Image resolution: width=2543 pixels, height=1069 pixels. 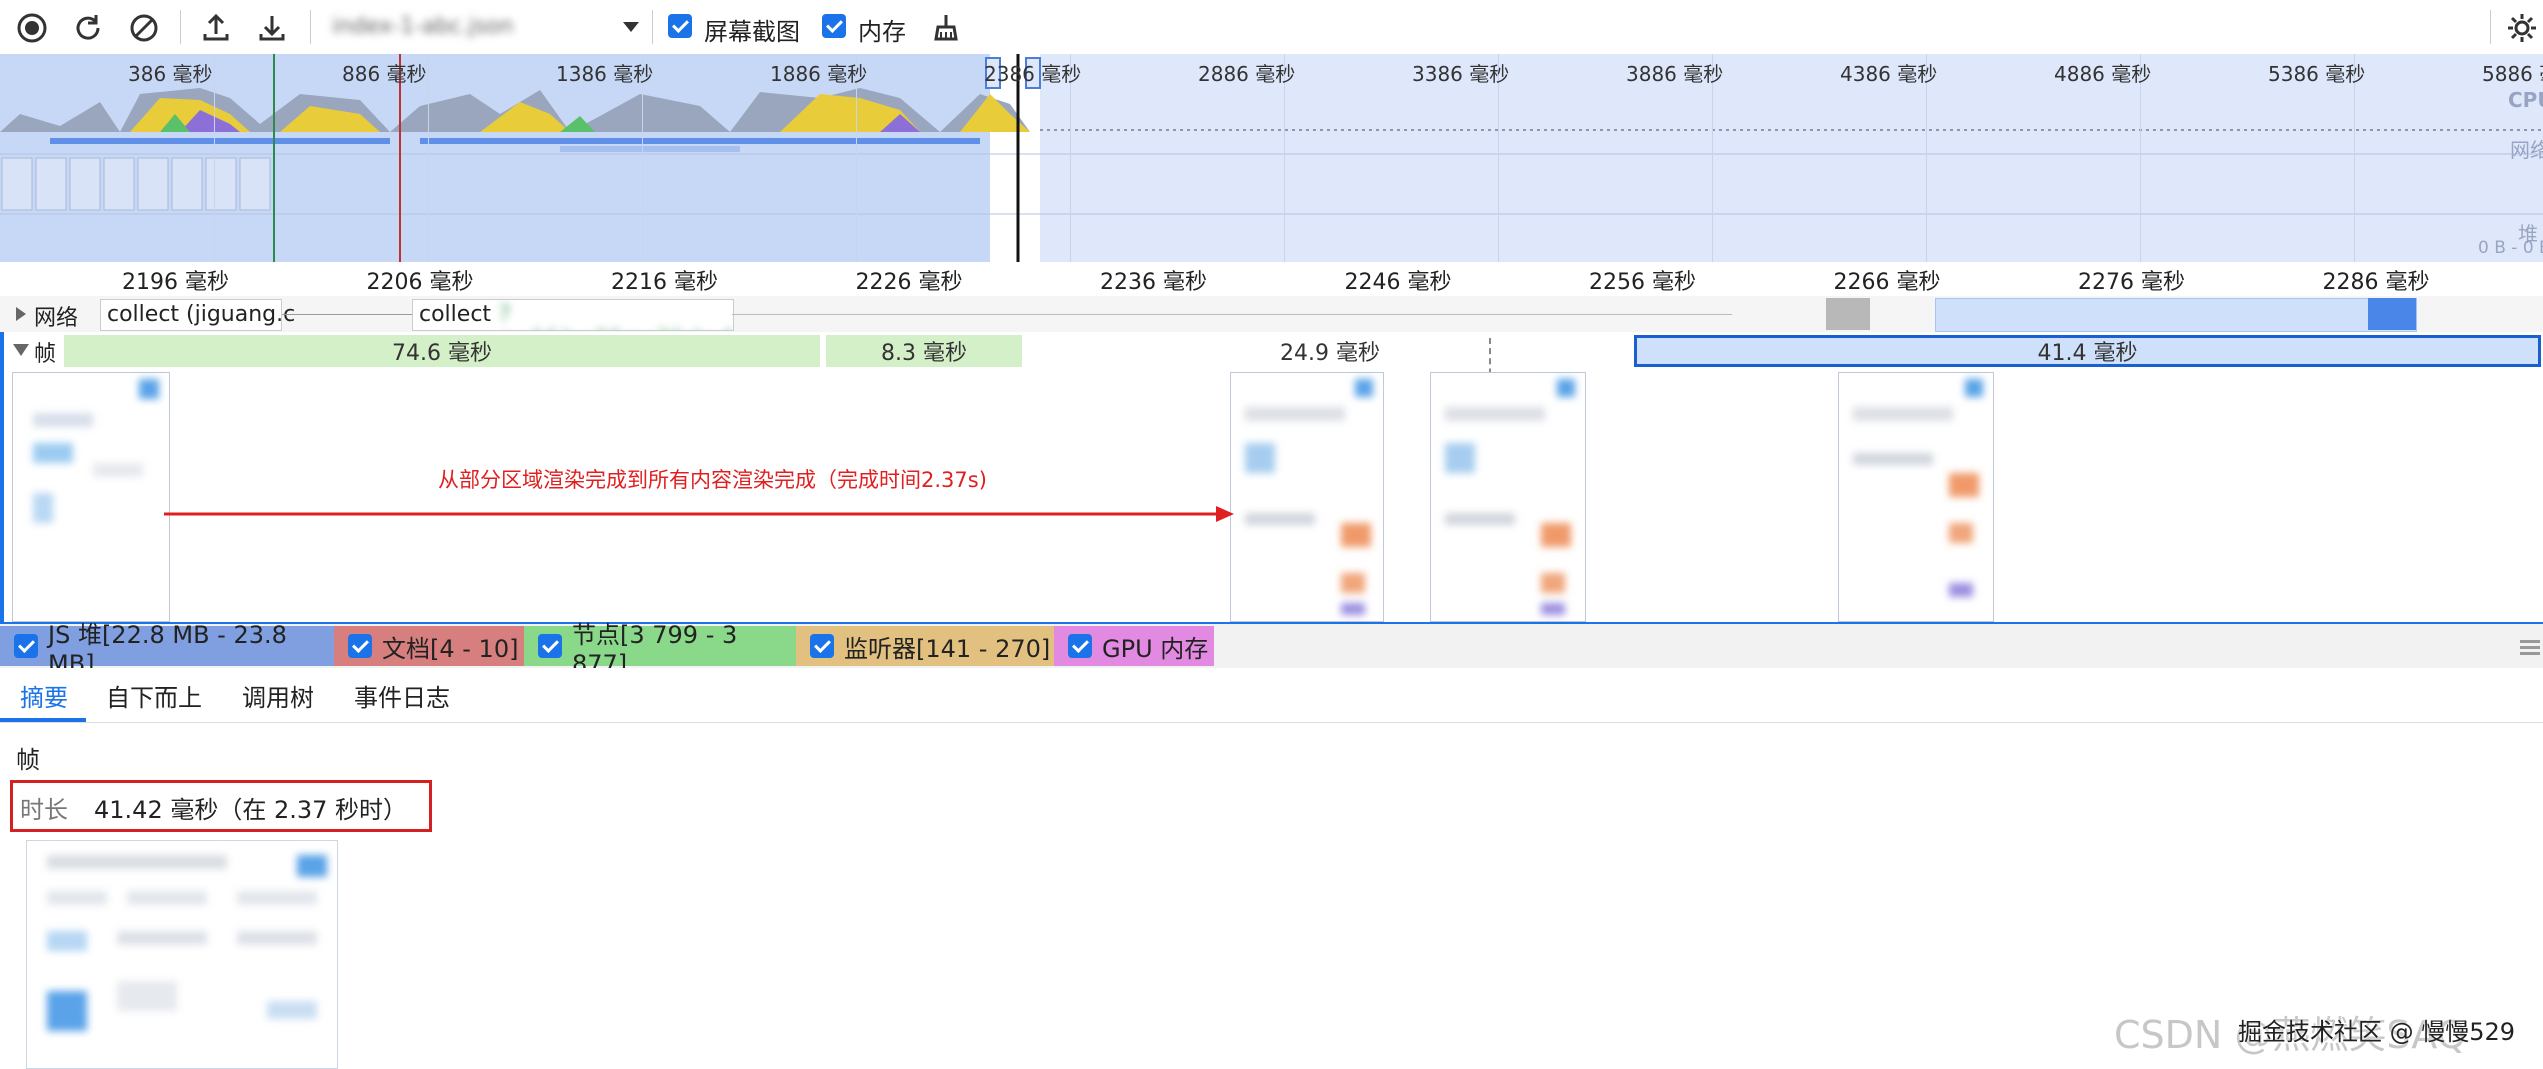 I want to click on counter-label: 文档[4 - 10], so click(x=450, y=648).